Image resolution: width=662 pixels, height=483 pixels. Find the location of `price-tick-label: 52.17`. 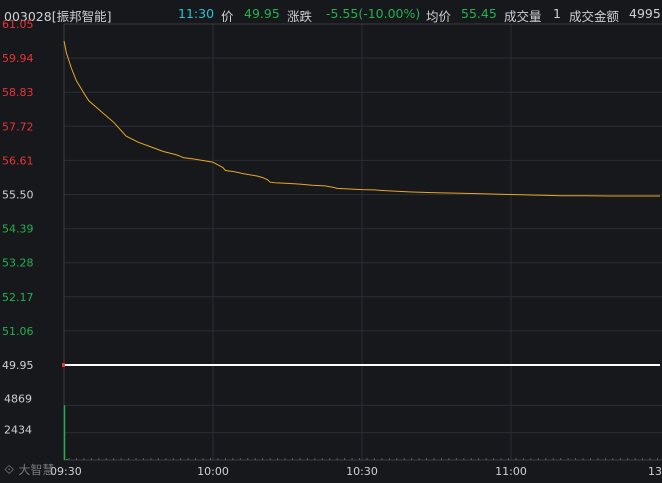

price-tick-label: 52.17 is located at coordinates (18, 297).